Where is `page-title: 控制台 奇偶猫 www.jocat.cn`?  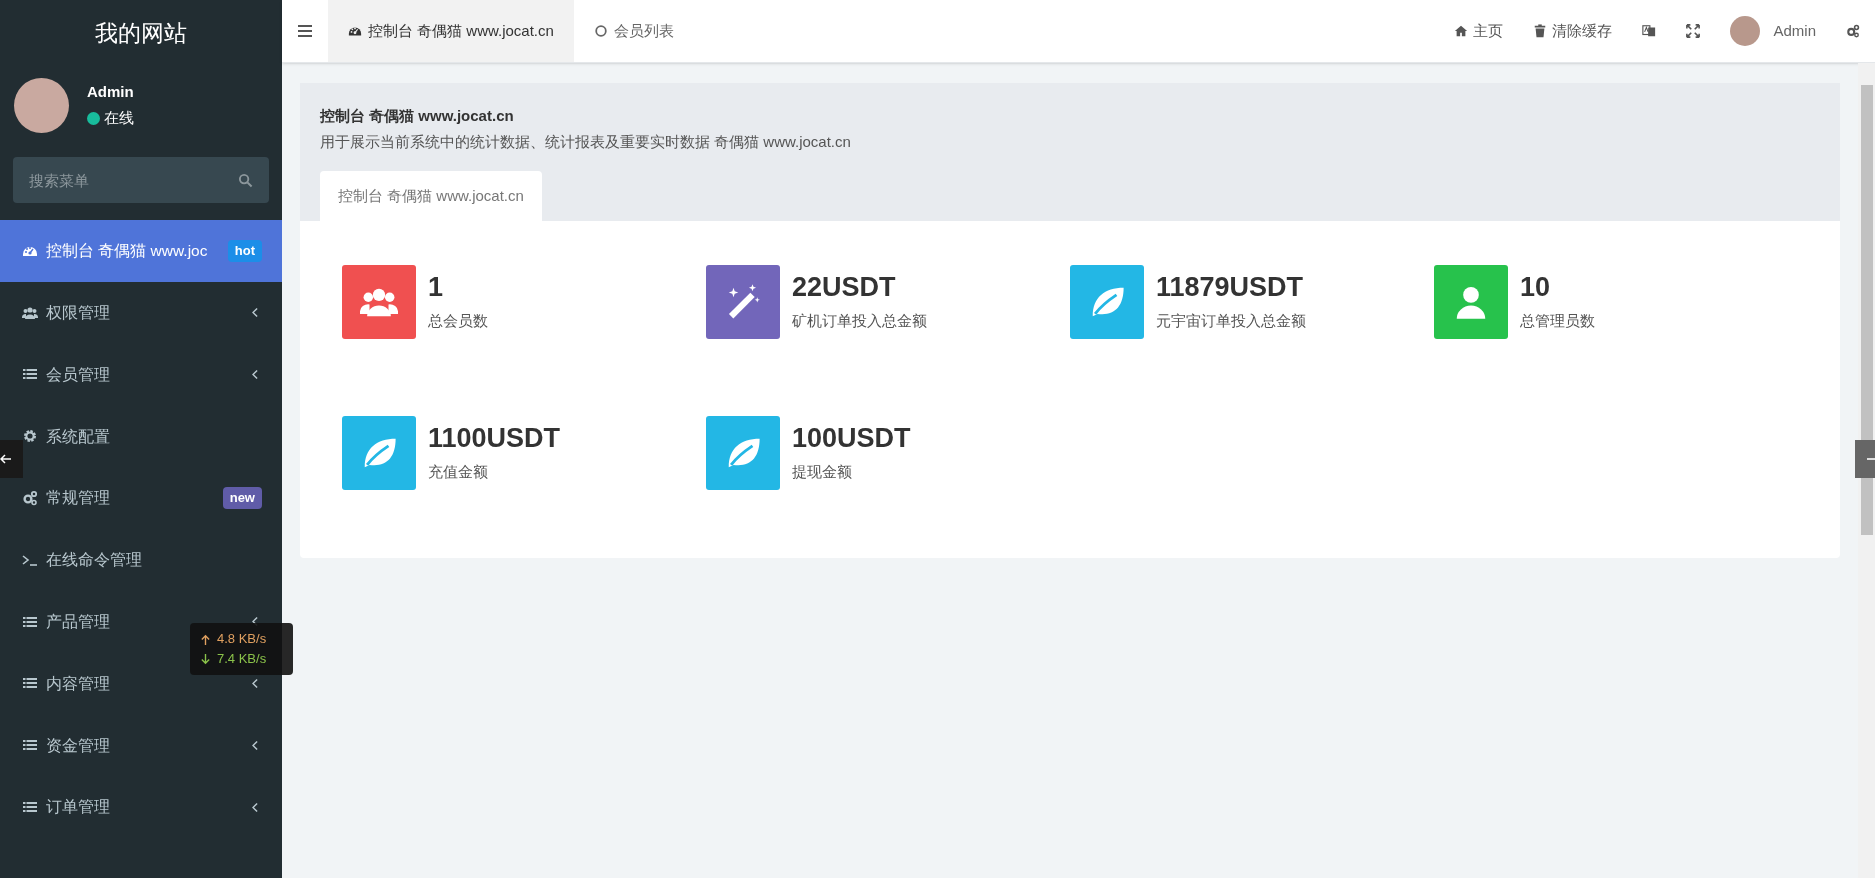
page-title: 控制台 奇偶猫 www.jocat.cn is located at coordinates (417, 116).